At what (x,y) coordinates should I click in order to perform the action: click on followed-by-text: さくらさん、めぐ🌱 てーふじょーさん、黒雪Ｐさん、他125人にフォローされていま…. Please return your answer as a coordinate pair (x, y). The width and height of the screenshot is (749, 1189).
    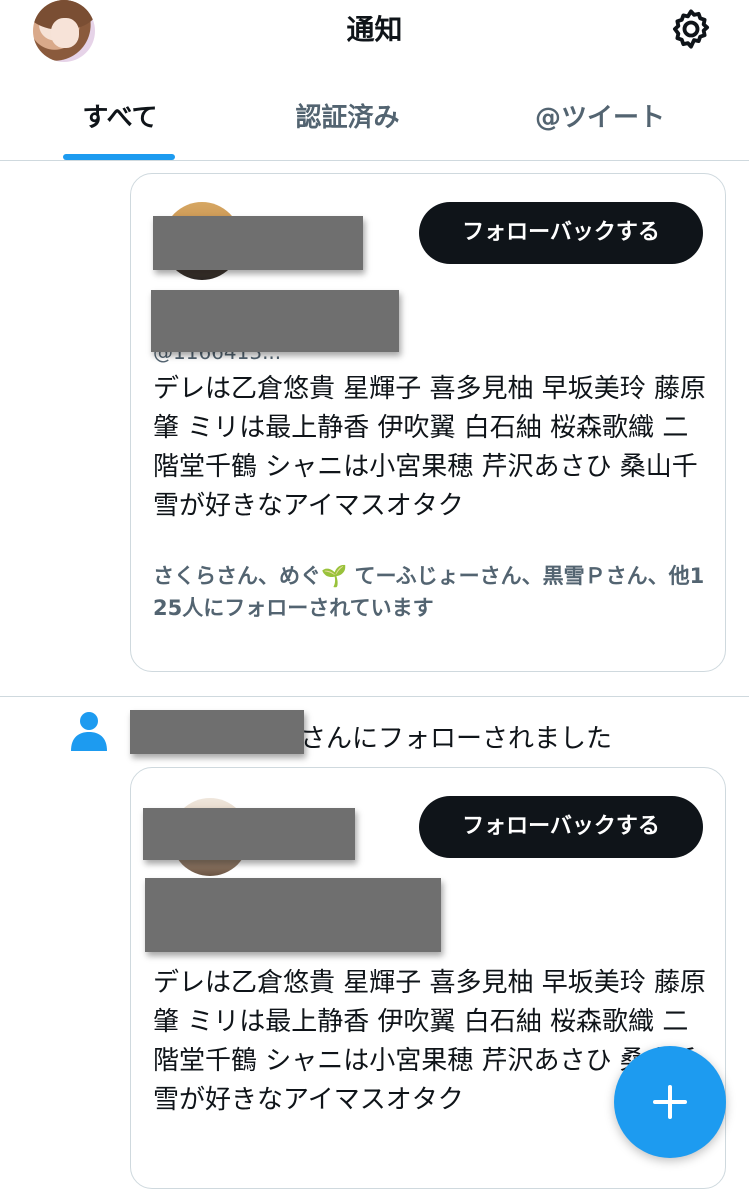
    Looking at the image, I should click on (429, 592).